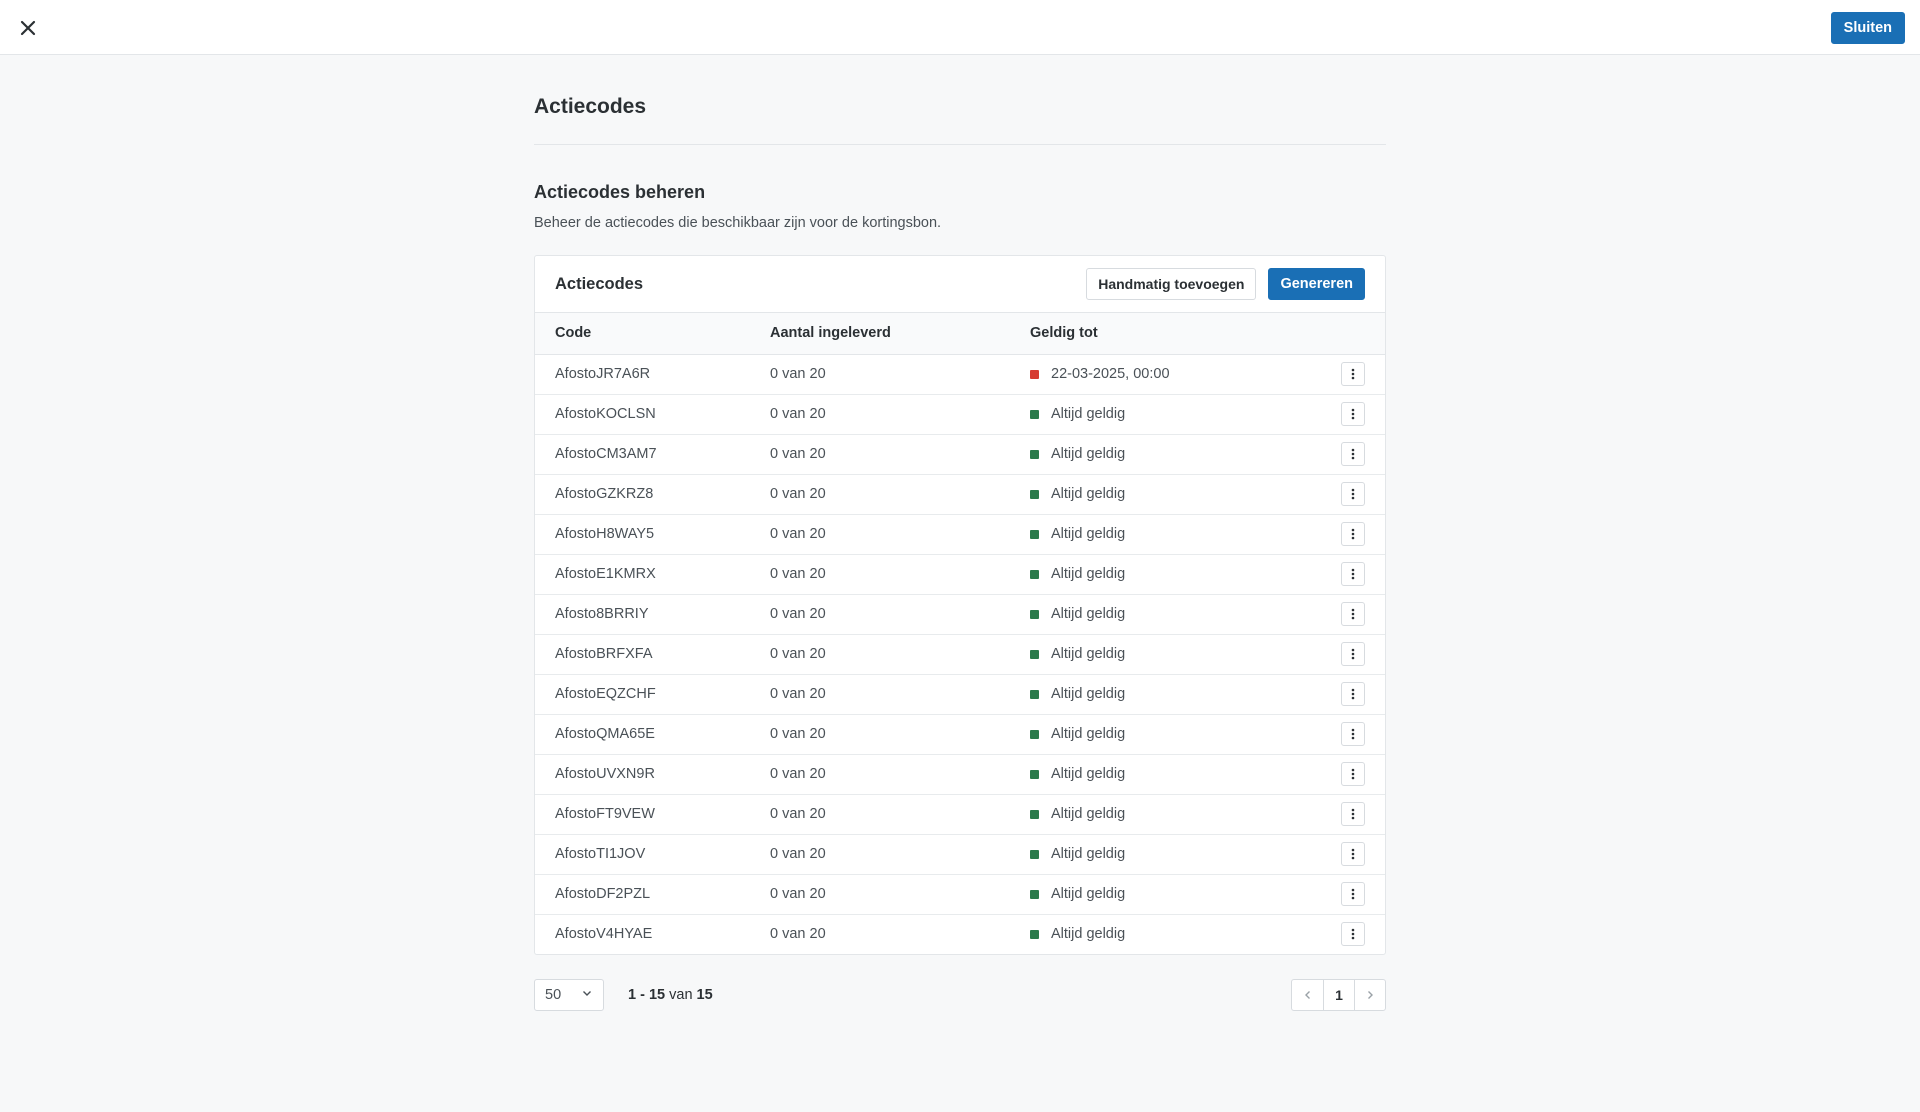 Image resolution: width=1920 pixels, height=1112 pixels. I want to click on table-row: AfostoV4HYAE 0 van 20 Altijd geldig, so click(960, 933).